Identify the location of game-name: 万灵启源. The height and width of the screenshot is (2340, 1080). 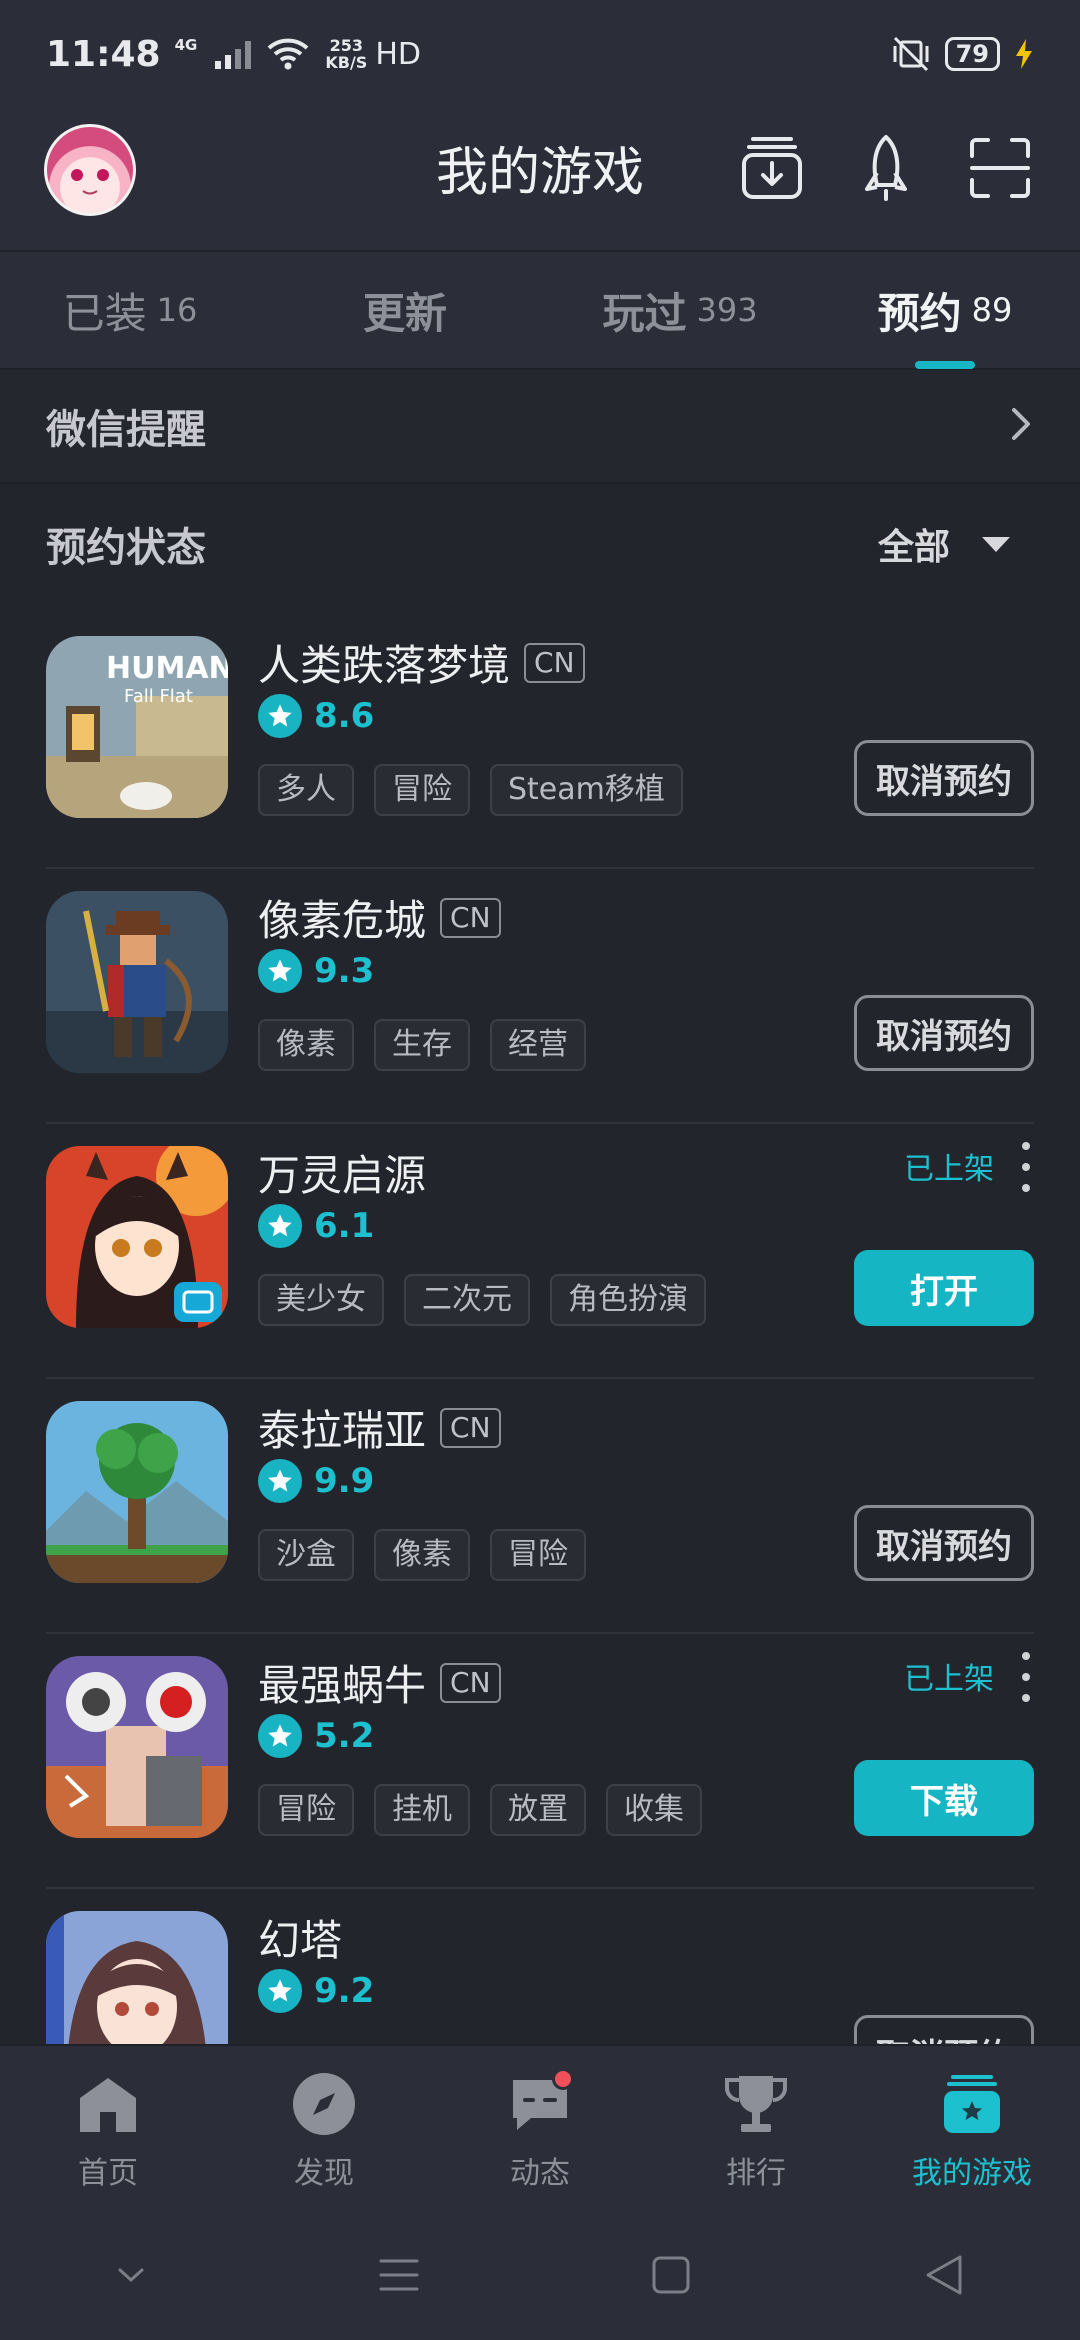
(342, 1175).